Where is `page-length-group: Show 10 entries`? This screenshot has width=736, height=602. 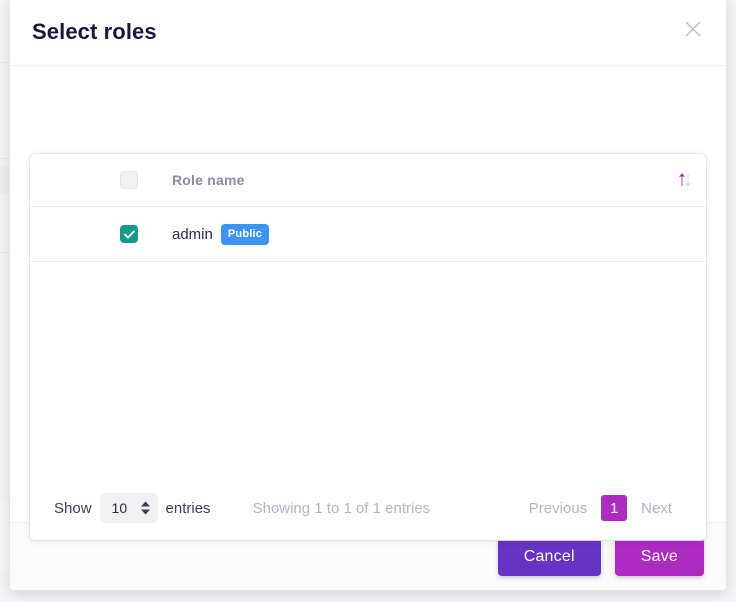
page-length-group: Show 10 entries is located at coordinates (132, 508).